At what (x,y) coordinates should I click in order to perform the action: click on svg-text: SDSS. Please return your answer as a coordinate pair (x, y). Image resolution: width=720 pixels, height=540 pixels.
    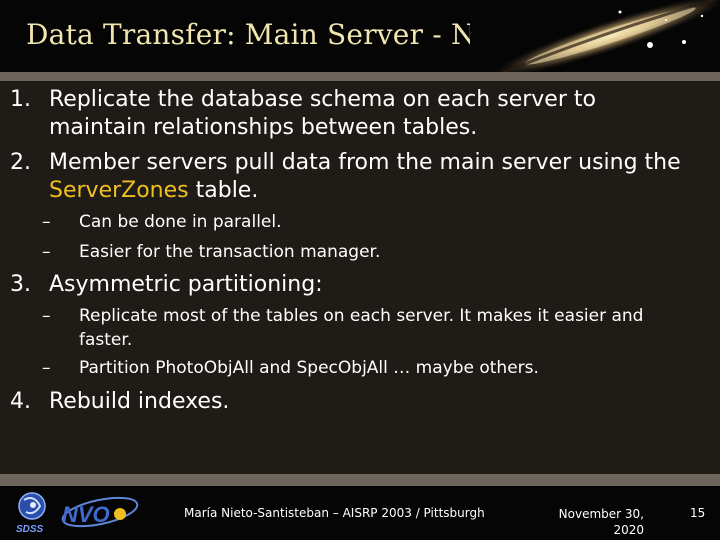
    Looking at the image, I should click on (30, 529).